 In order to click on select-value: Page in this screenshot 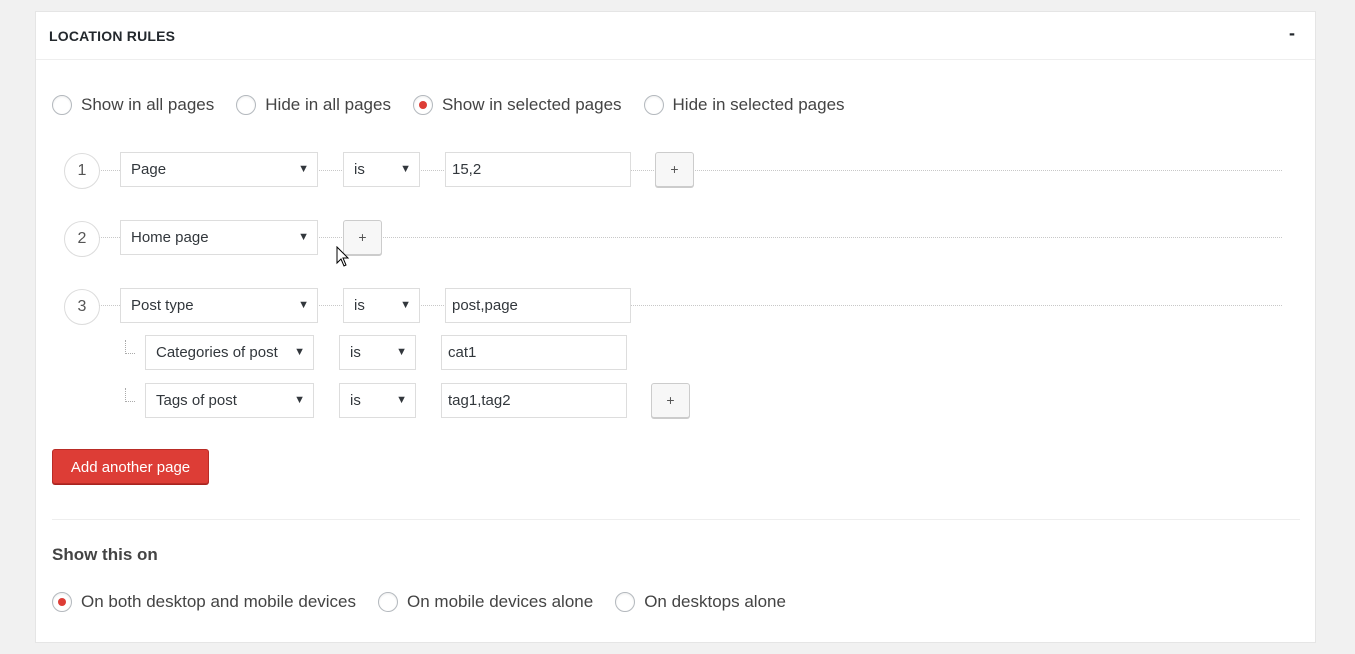, I will do `click(149, 169)`.